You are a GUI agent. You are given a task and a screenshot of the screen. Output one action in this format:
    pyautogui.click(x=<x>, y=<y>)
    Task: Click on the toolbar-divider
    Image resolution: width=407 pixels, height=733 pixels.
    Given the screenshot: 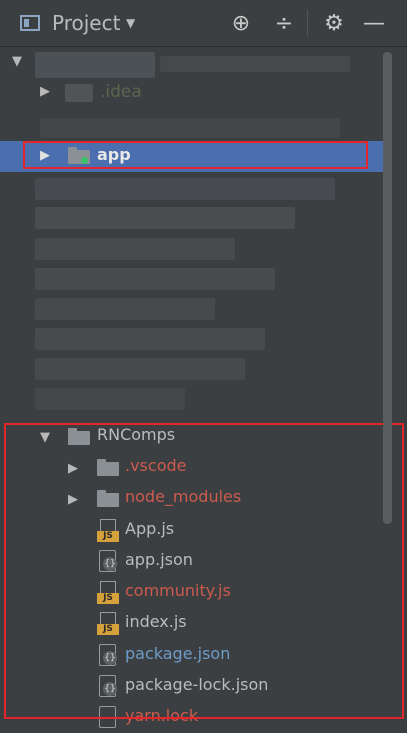 What is the action you would take?
    pyautogui.click(x=307, y=23)
    